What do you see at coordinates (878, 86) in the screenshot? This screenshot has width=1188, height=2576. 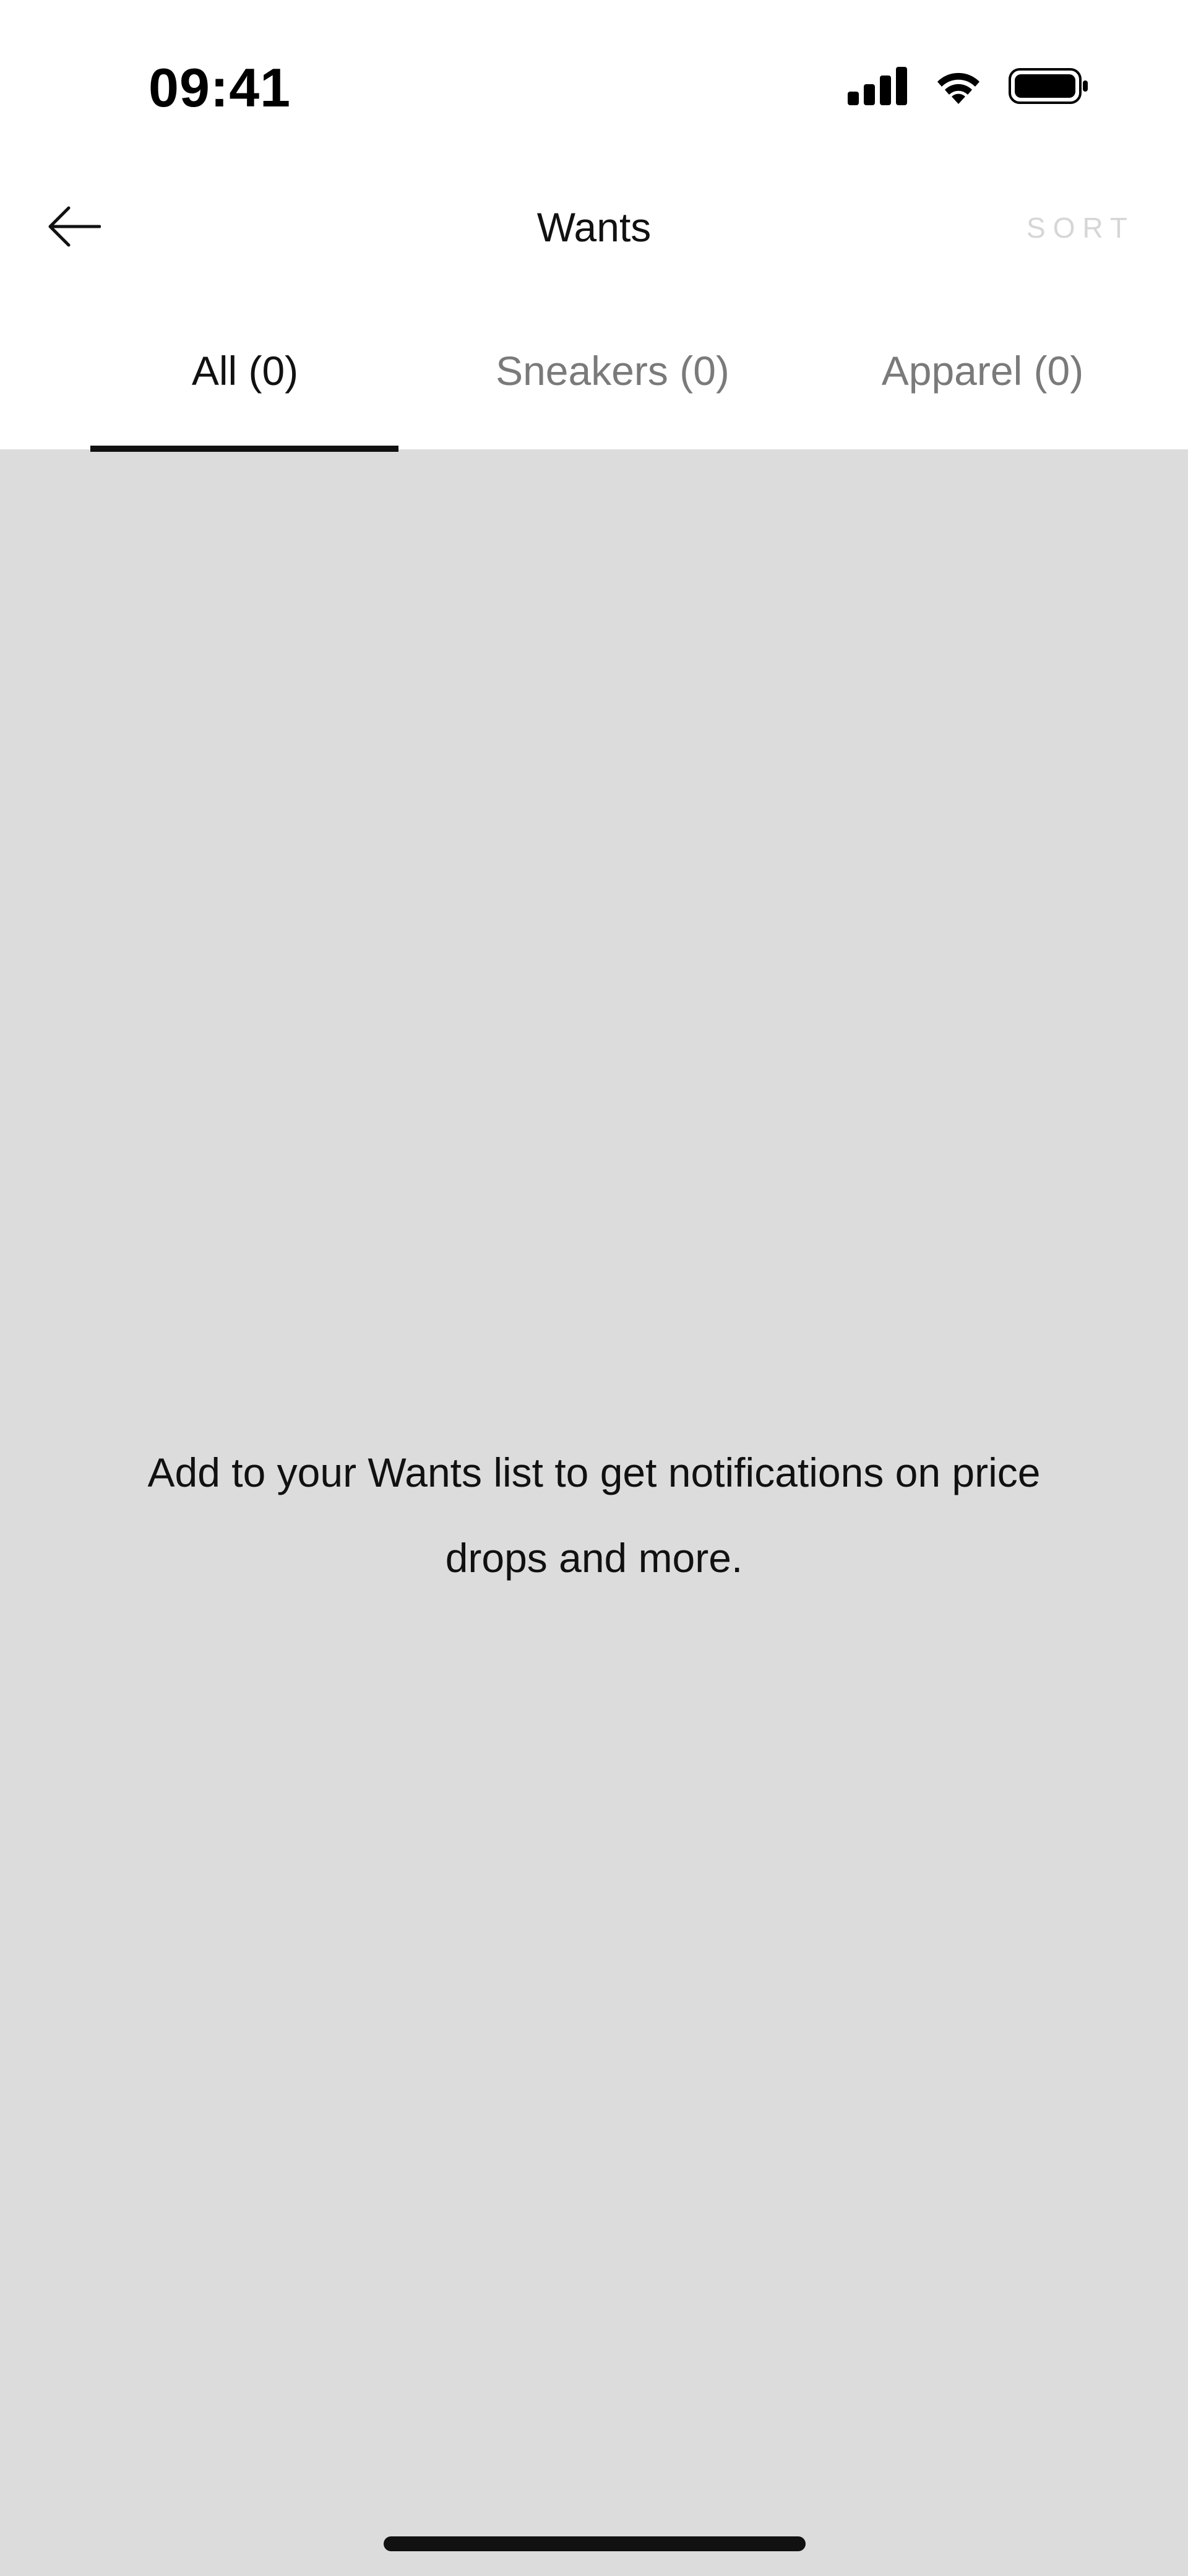 I see `cellular-signal-icon` at bounding box center [878, 86].